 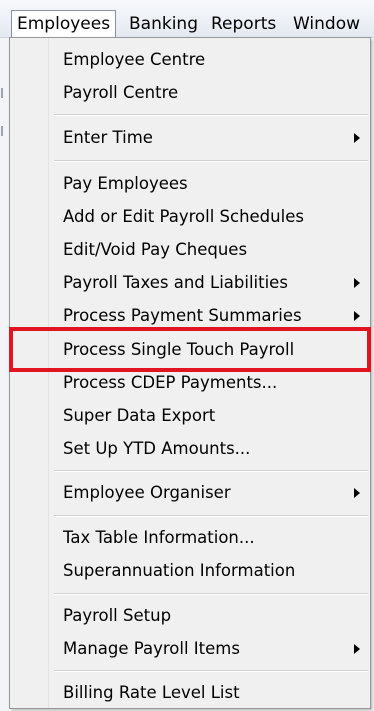 What do you see at coordinates (243, 24) in the screenshot?
I see `menu-reports: Reports` at bounding box center [243, 24].